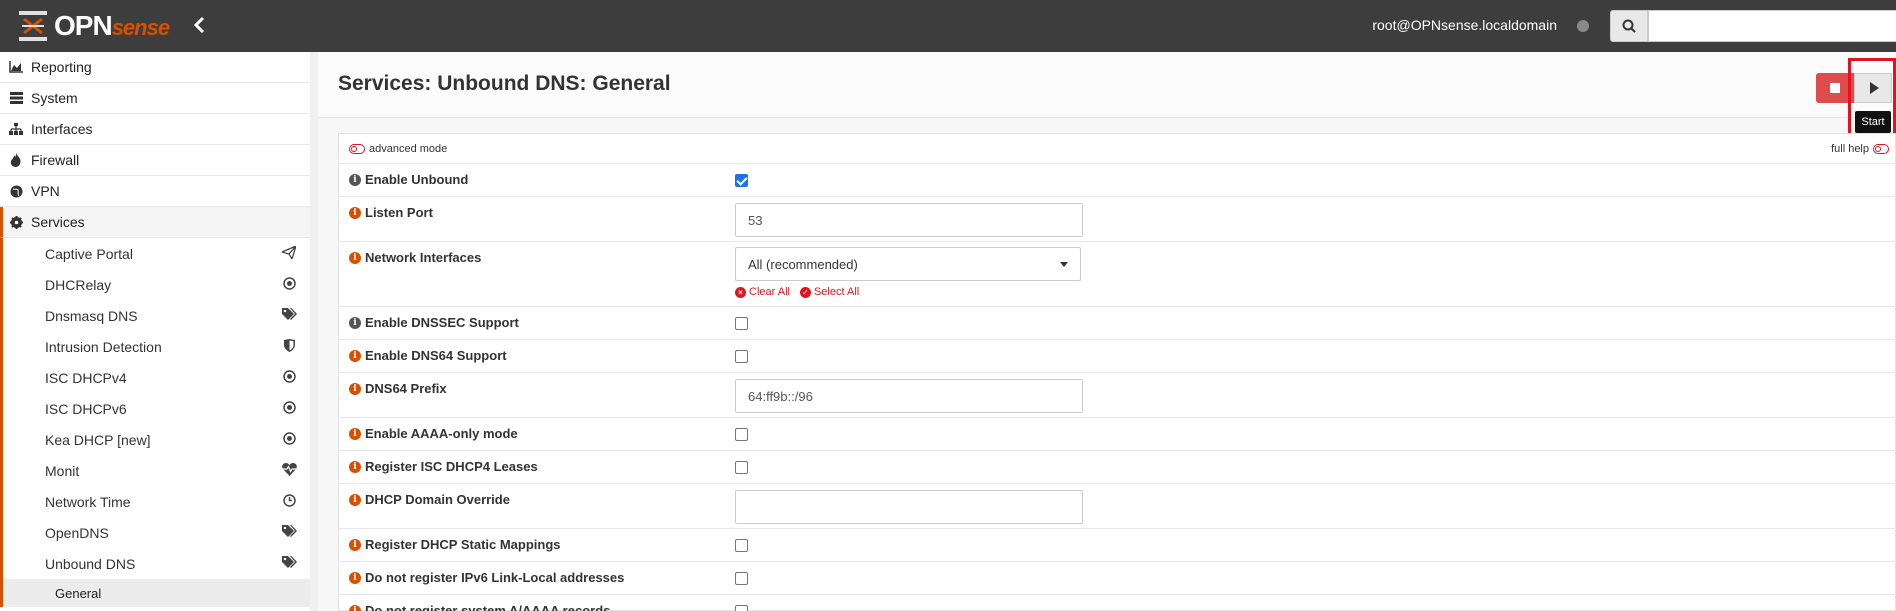 The image size is (1896, 611). Describe the element at coordinates (769, 292) in the screenshot. I see `clear-all-label: Clear All` at that location.